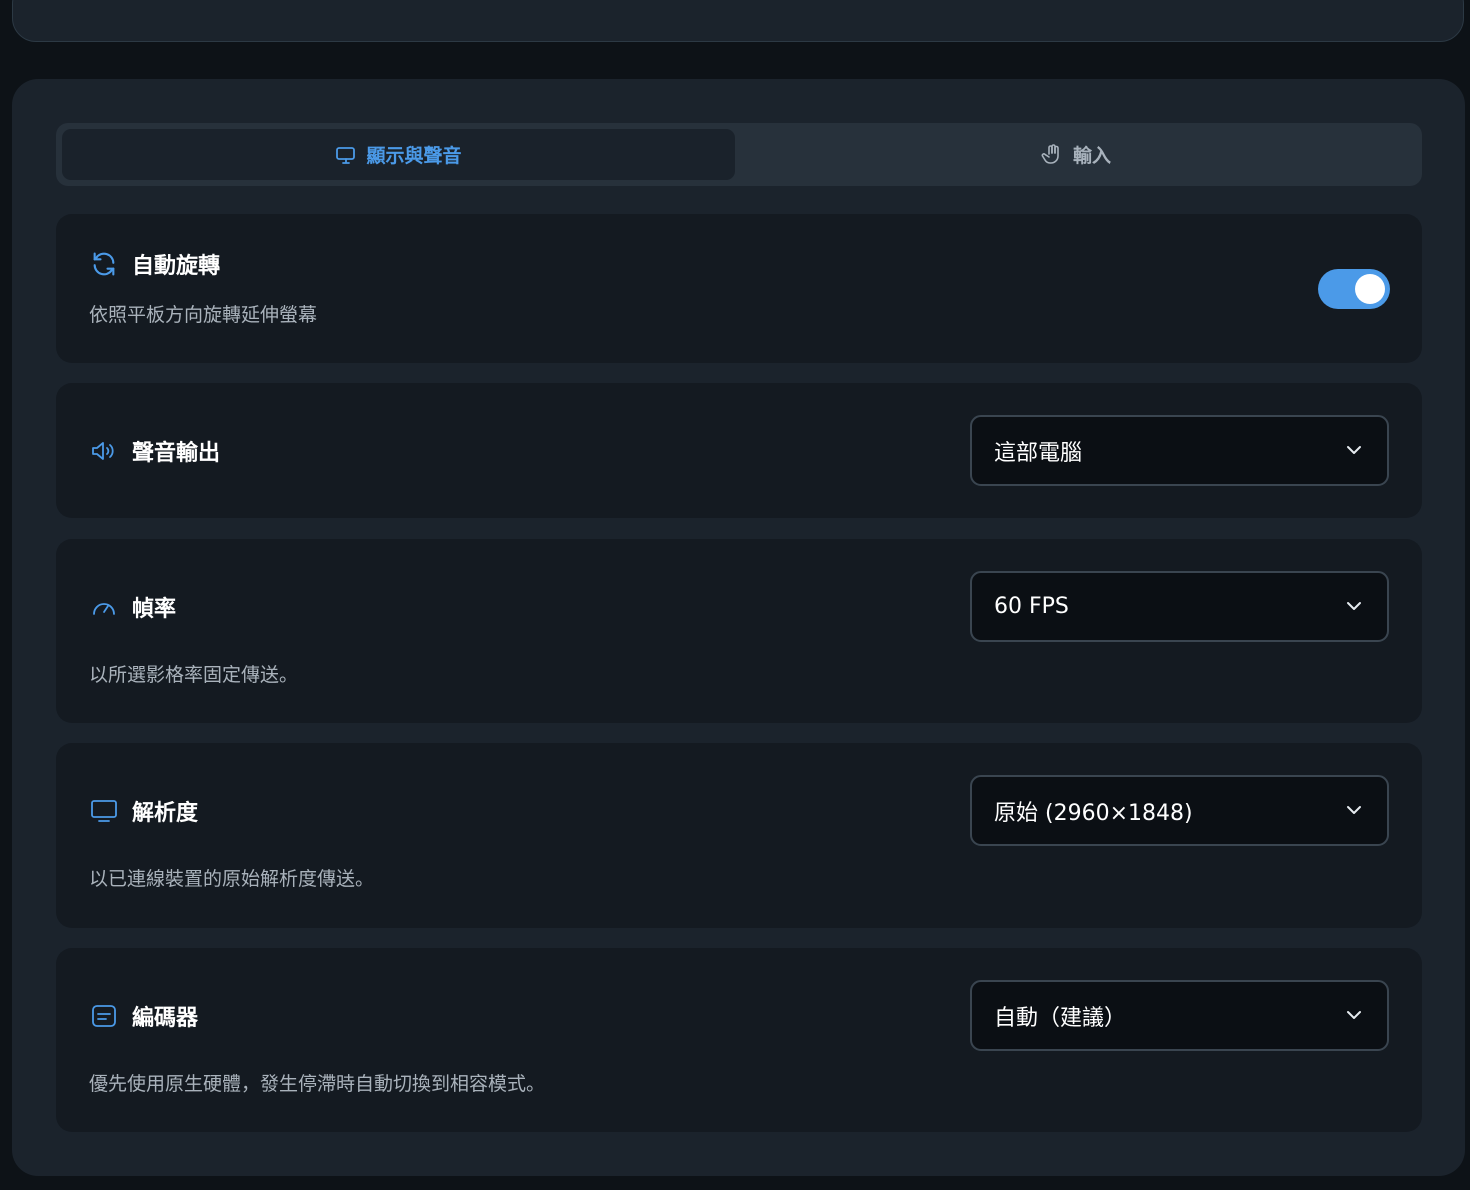 Image resolution: width=1470 pixels, height=1190 pixels. Describe the element at coordinates (414, 156) in the screenshot. I see `tab-display-audio-label: 顯示與聲音` at that location.